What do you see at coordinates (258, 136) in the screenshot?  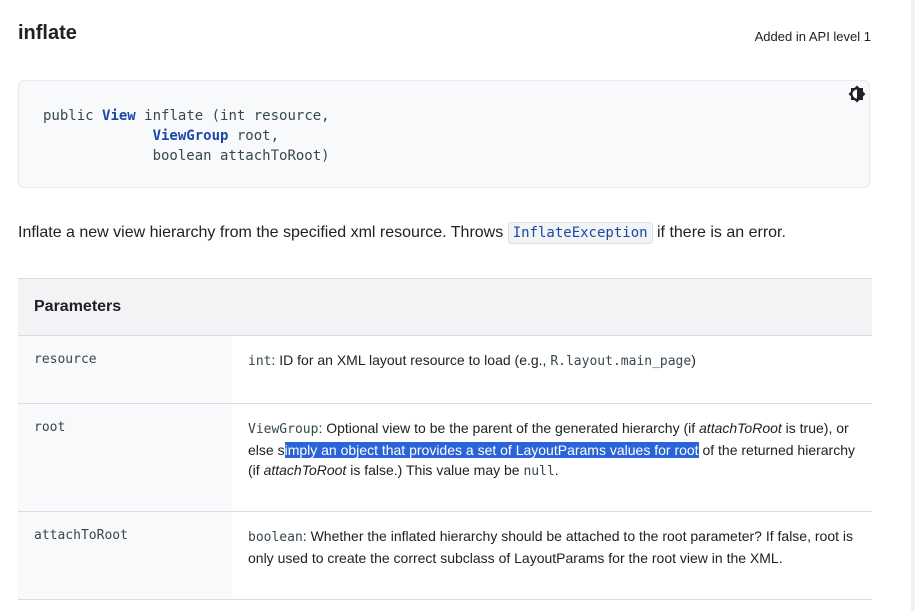 I see `signature-line2-rest: root,` at bounding box center [258, 136].